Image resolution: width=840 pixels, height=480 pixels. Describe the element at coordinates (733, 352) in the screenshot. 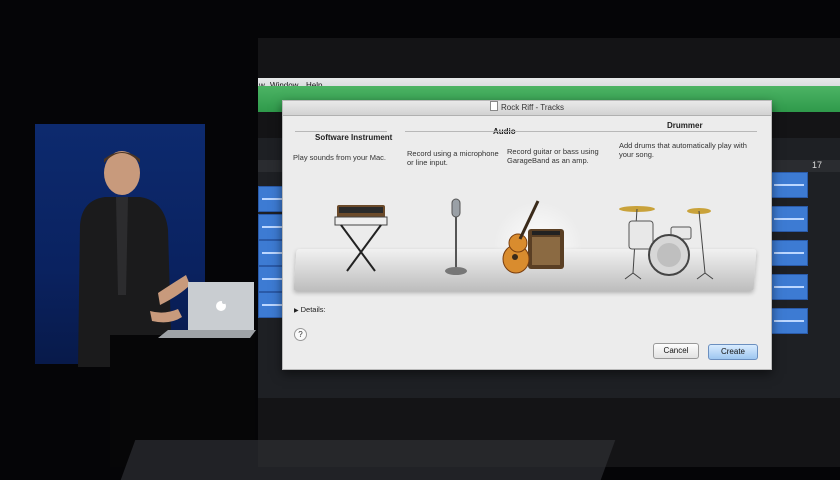

I see `create-button: Create` at that location.